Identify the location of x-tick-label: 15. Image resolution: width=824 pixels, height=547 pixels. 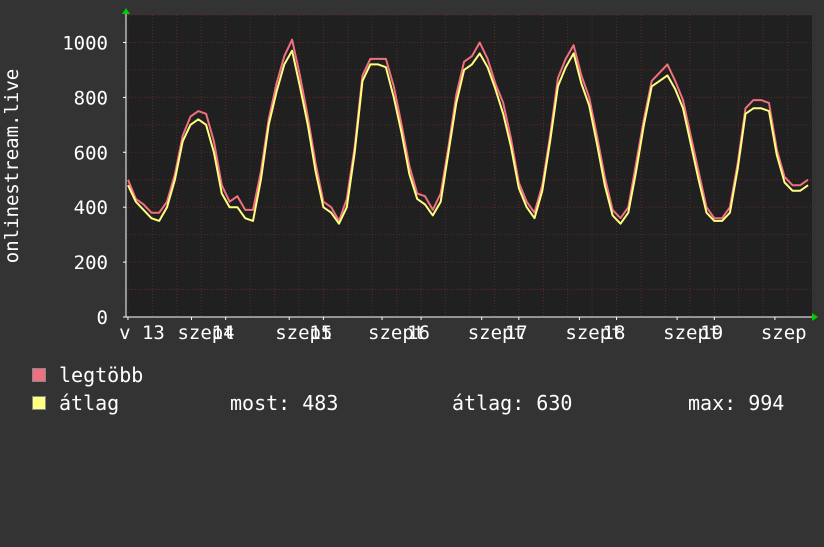
(320, 333).